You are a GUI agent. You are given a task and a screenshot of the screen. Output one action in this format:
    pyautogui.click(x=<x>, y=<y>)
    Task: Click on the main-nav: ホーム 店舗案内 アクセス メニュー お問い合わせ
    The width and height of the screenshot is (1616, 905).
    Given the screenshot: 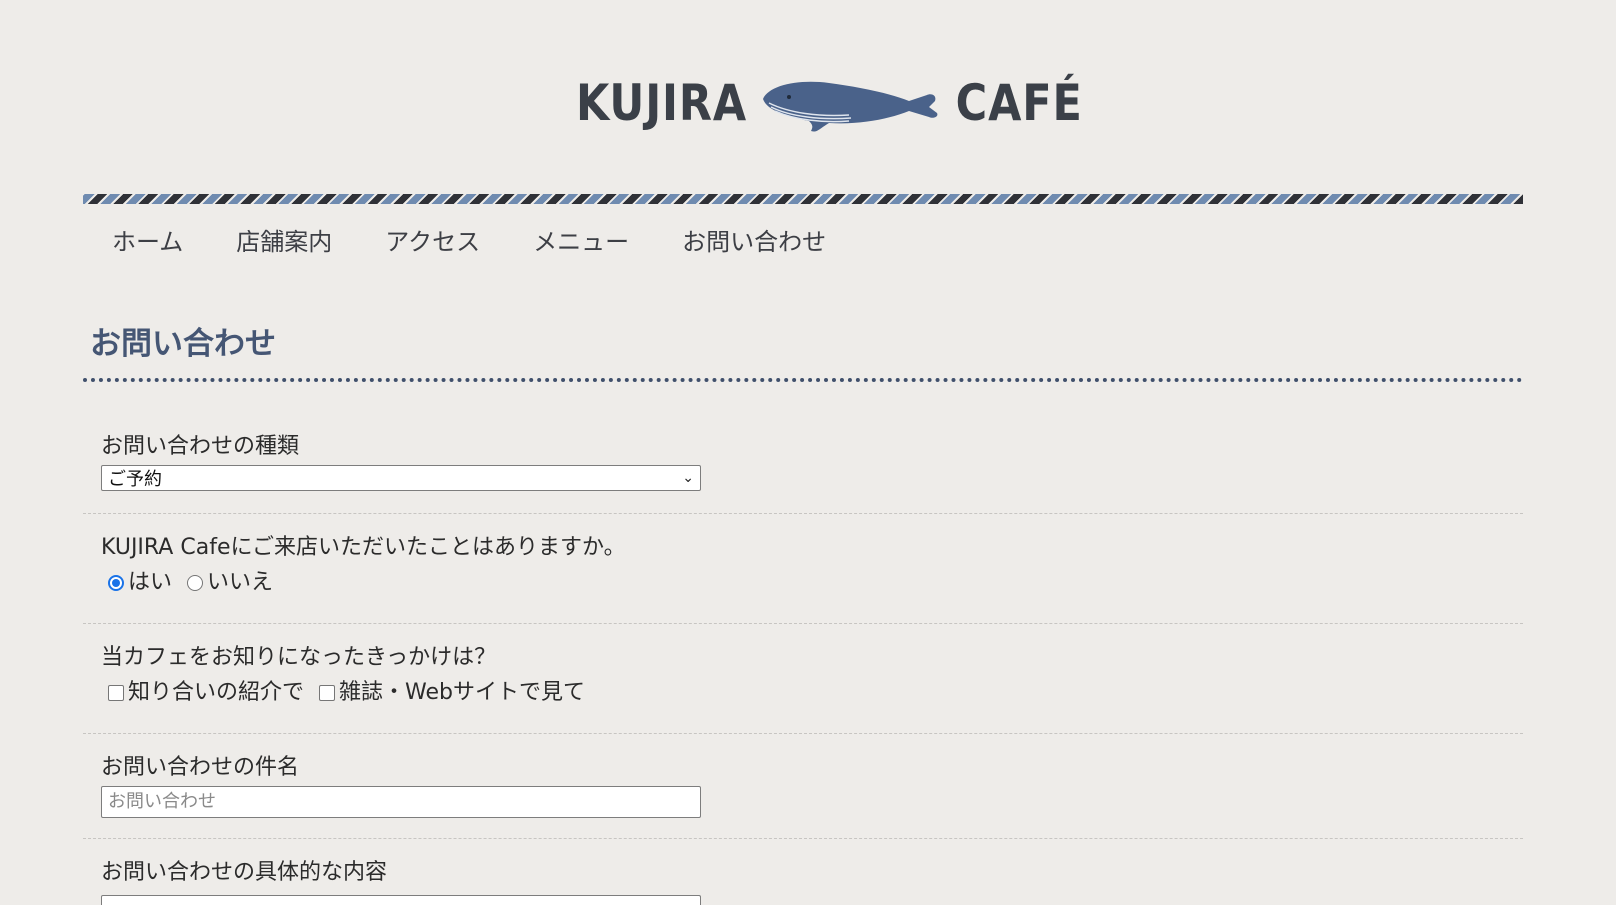 What is the action you would take?
    pyautogui.click(x=495, y=242)
    